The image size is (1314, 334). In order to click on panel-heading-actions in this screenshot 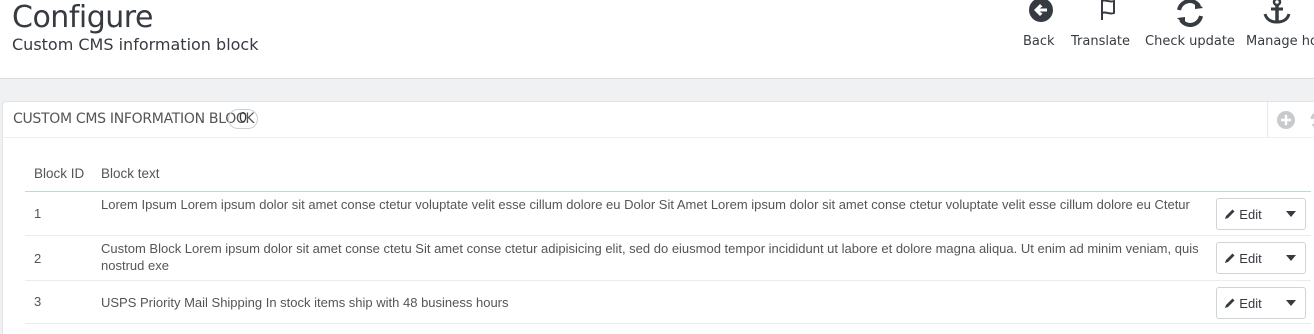, I will do `click(1290, 120)`.